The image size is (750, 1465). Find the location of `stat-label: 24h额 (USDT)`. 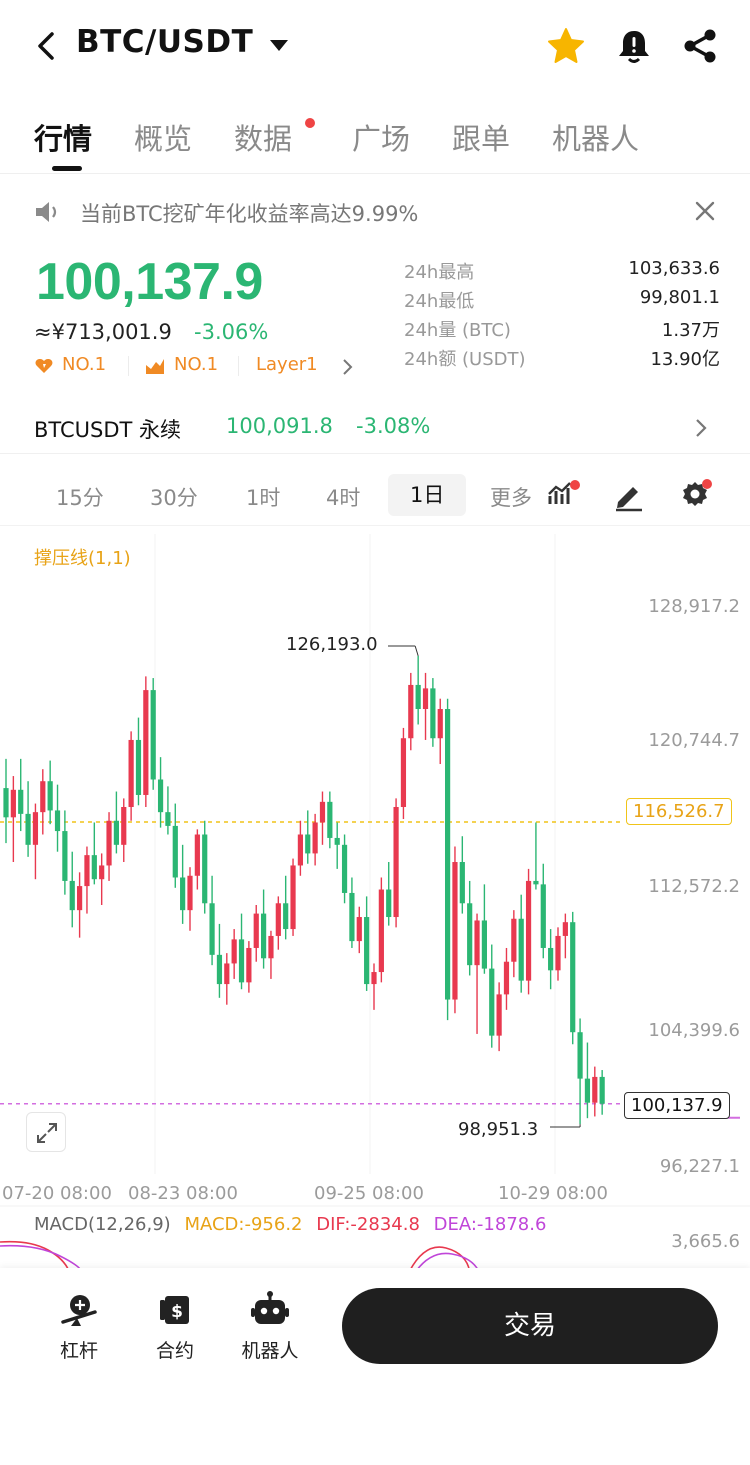

stat-label: 24h额 (USDT) is located at coordinates (465, 359).